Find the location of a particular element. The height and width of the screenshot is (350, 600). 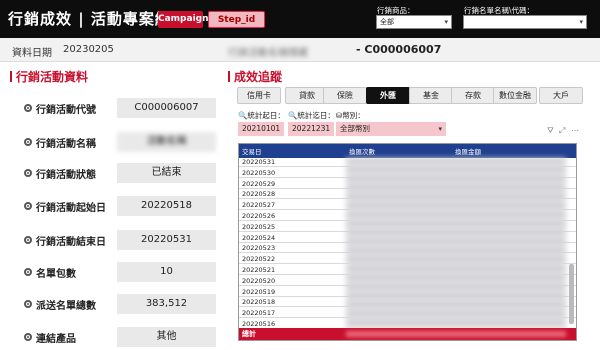

info-row: 行銷活動結束日 20220531 is located at coordinates (112, 240).